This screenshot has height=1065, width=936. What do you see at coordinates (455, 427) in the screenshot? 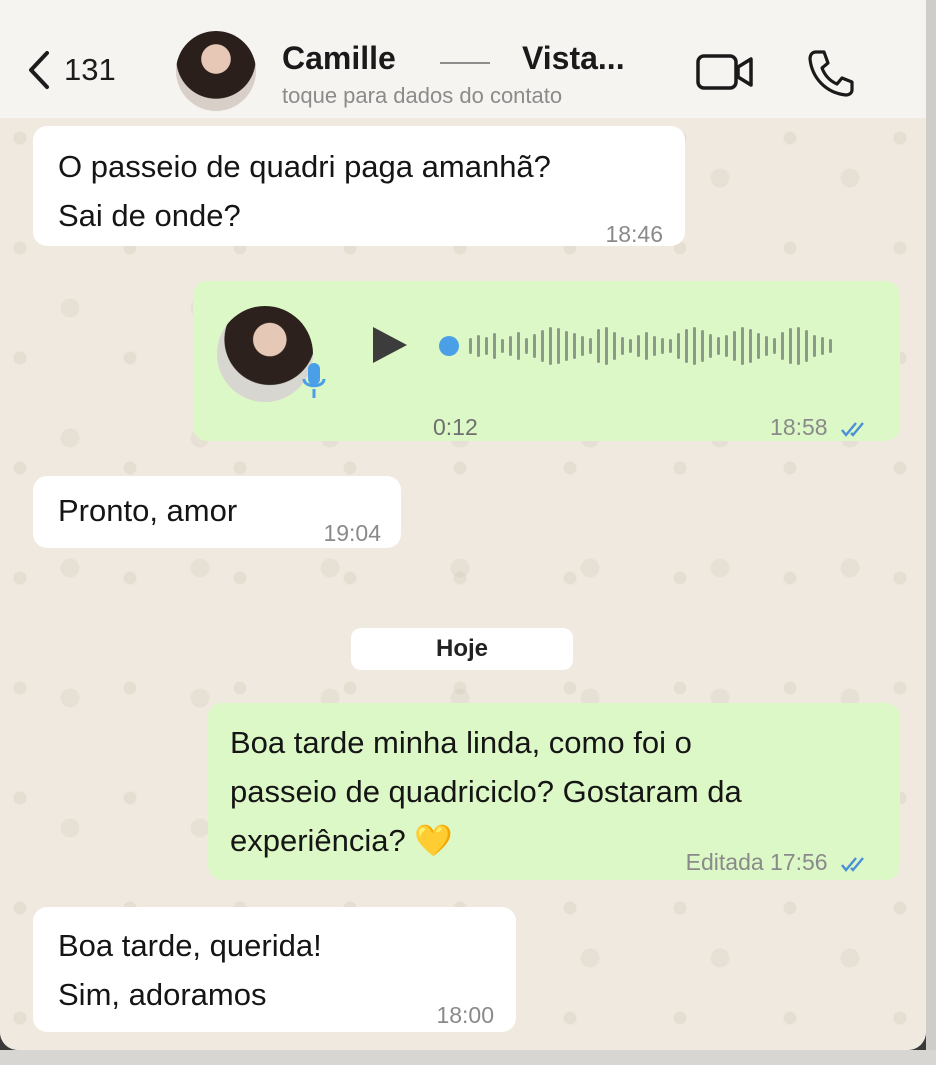
I see `voice-duration: 0:12` at bounding box center [455, 427].